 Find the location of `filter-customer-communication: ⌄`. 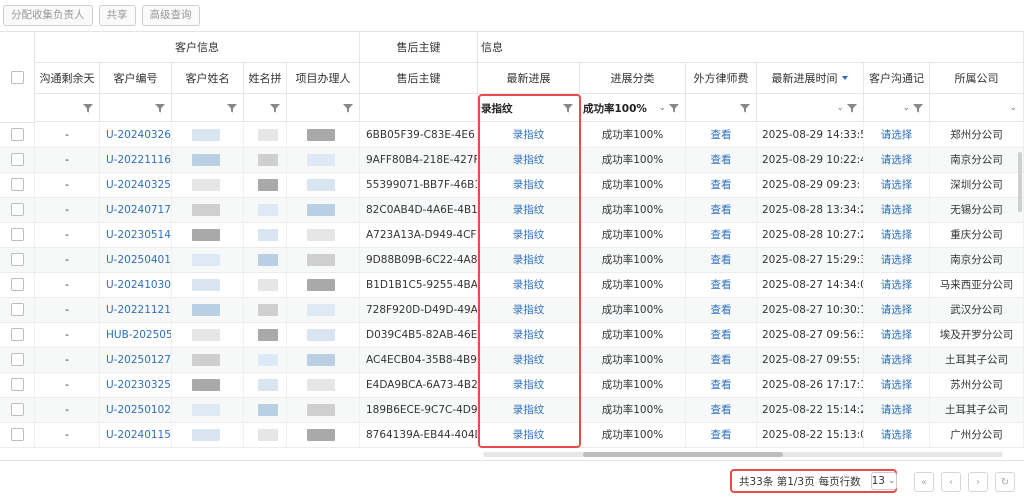

filter-customer-communication: ⌄ is located at coordinates (897, 108).